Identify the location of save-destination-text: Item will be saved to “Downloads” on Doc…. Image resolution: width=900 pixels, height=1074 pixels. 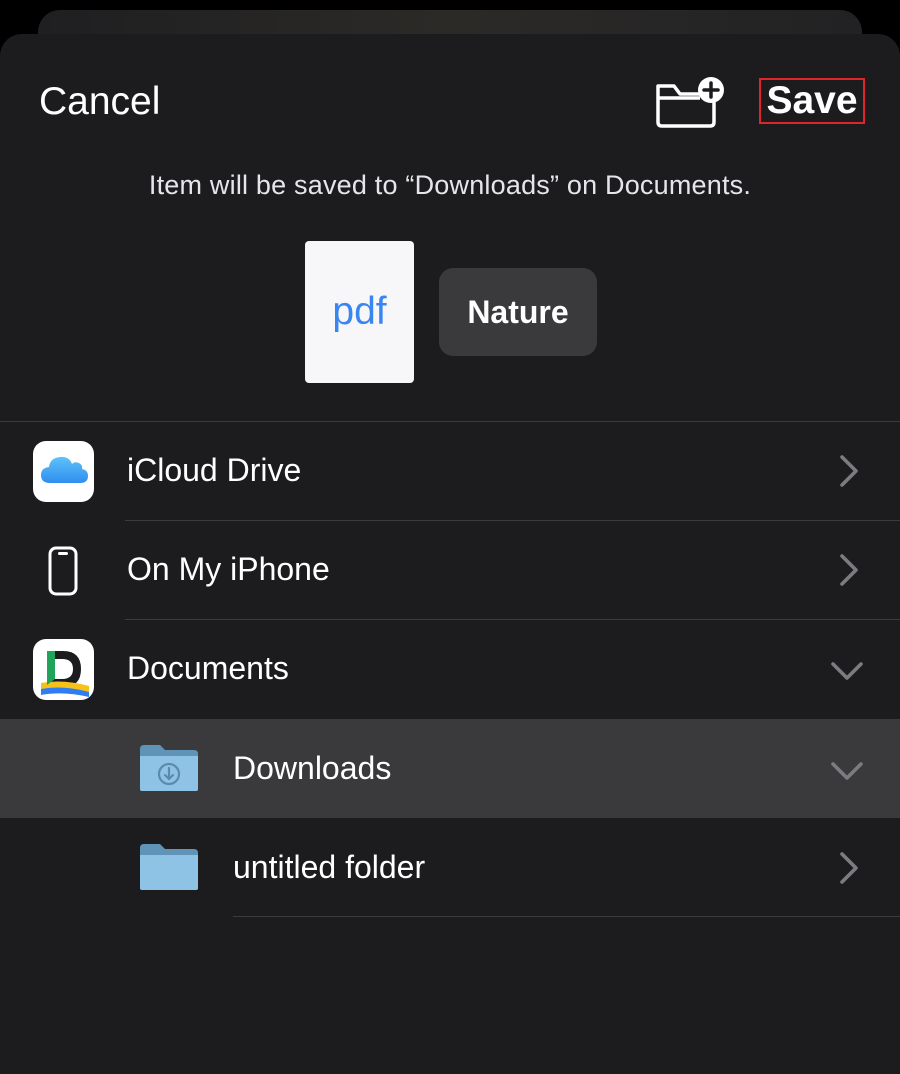
(450, 185).